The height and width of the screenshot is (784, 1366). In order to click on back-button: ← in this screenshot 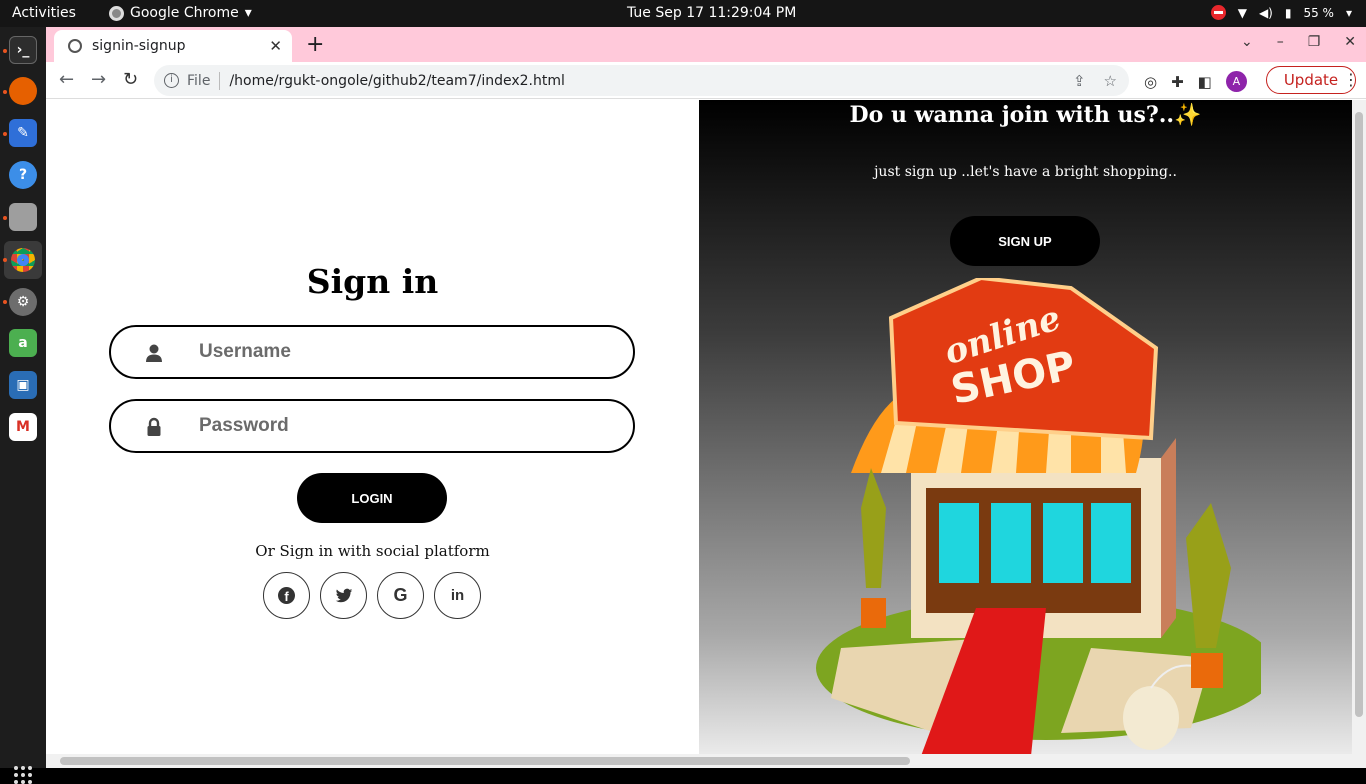, I will do `click(66, 79)`.